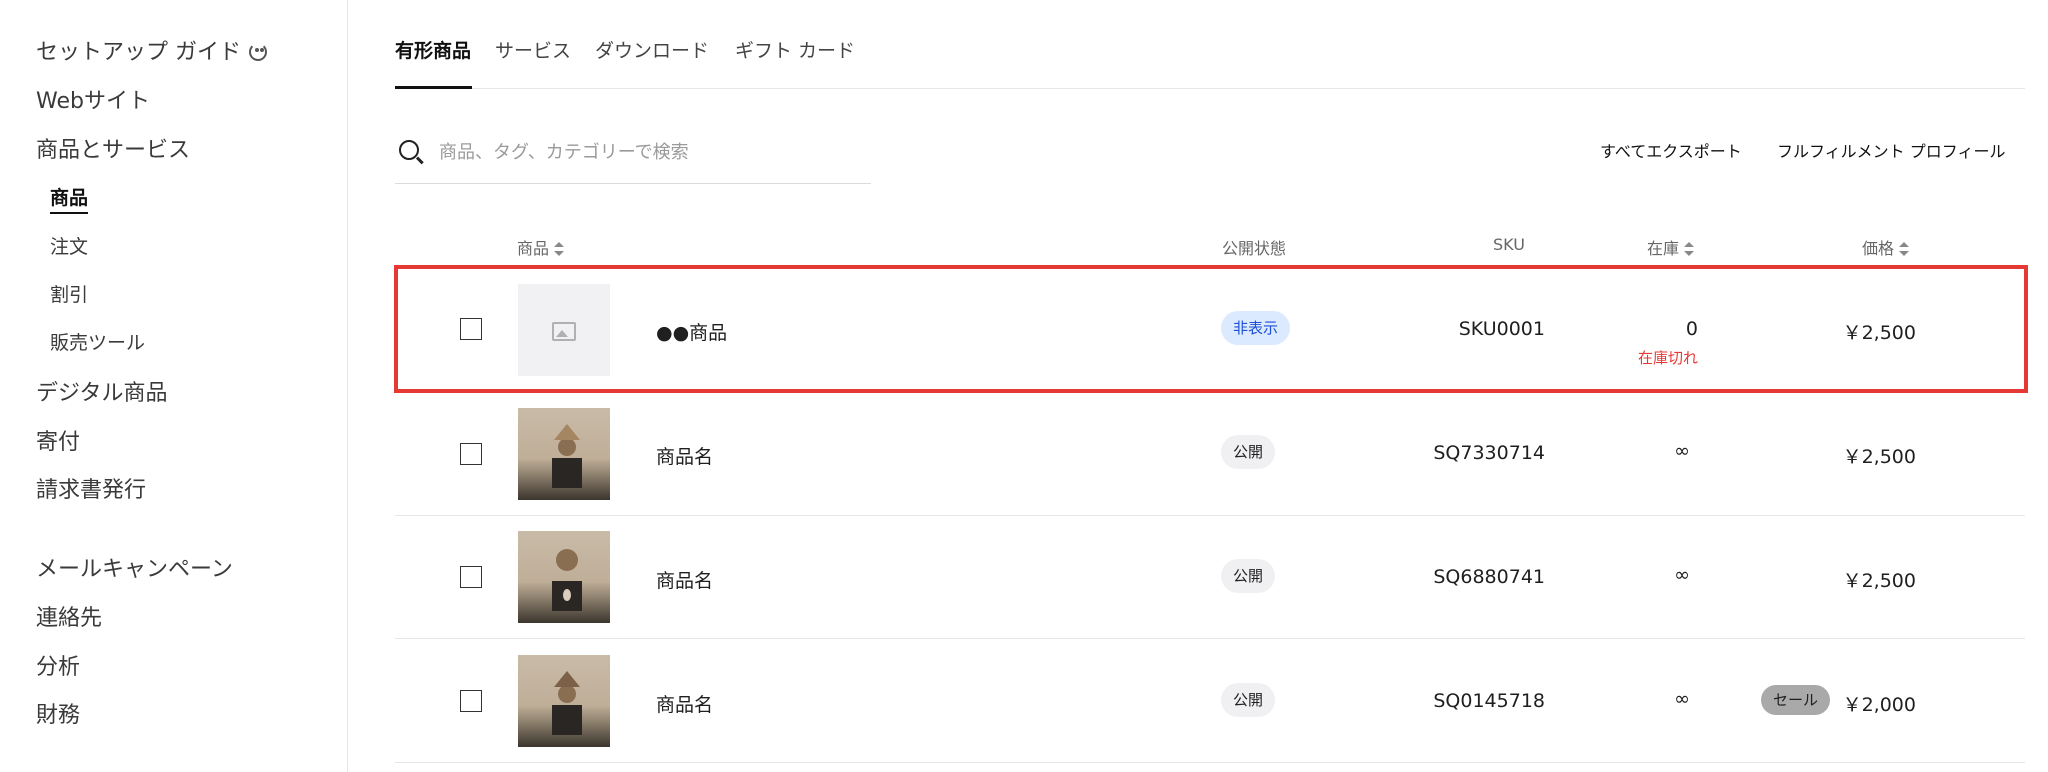 The width and height of the screenshot is (2048, 772). What do you see at coordinates (1489, 453) in the screenshot?
I see `sku-value: SQ7330714` at bounding box center [1489, 453].